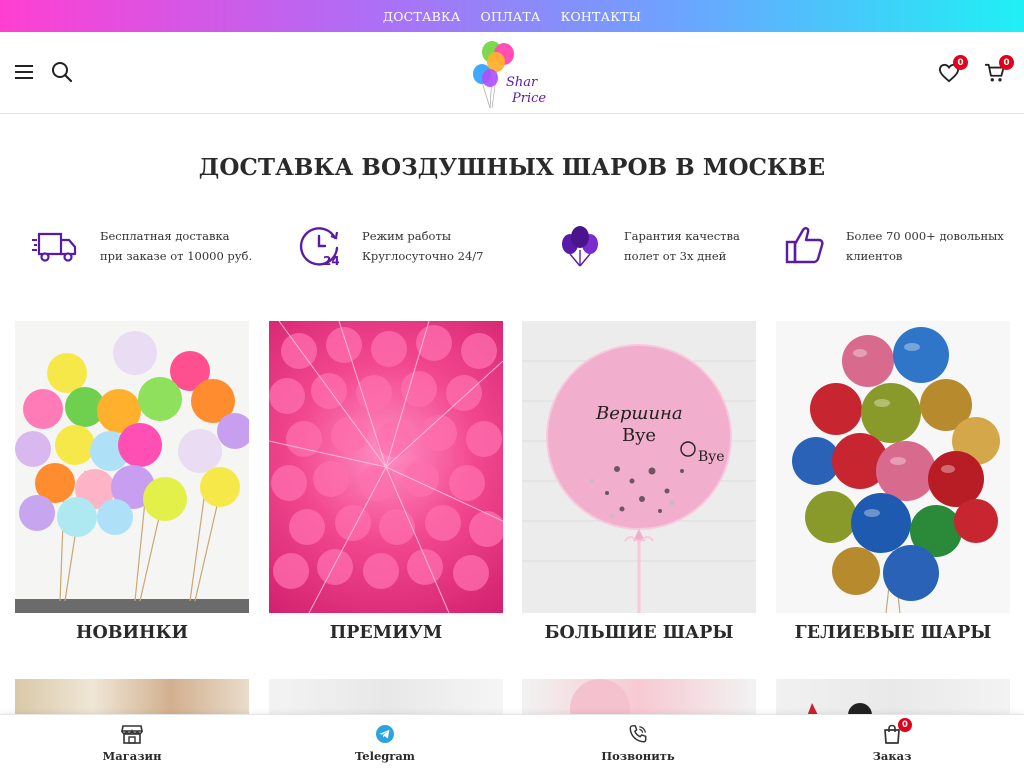  I want to click on site-logo: Shar Price, so click(513, 73).